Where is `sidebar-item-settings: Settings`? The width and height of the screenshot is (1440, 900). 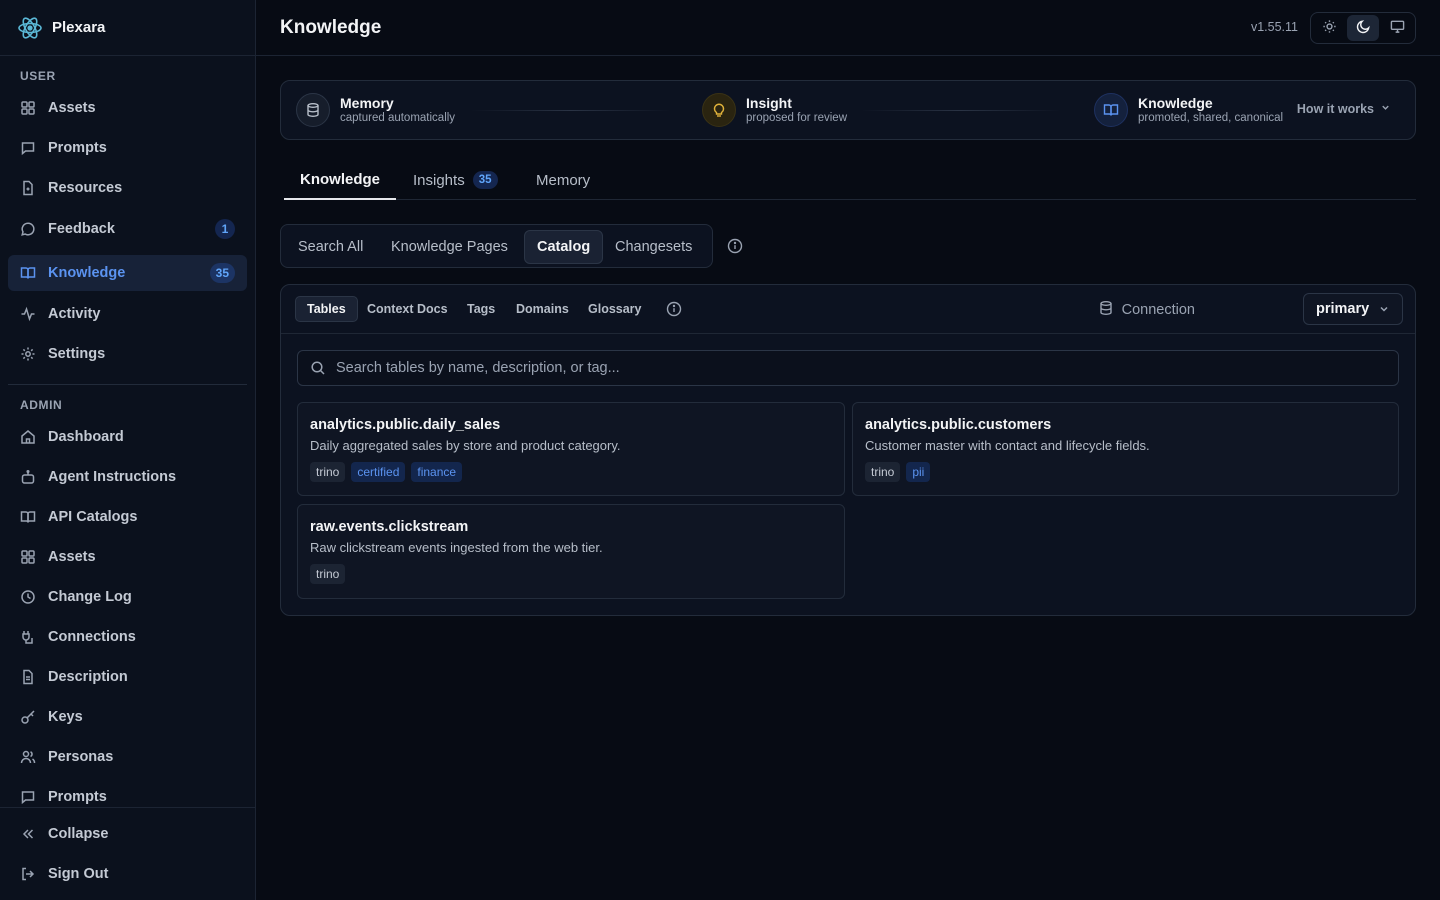
sidebar-item-settings: Settings is located at coordinates (127, 354).